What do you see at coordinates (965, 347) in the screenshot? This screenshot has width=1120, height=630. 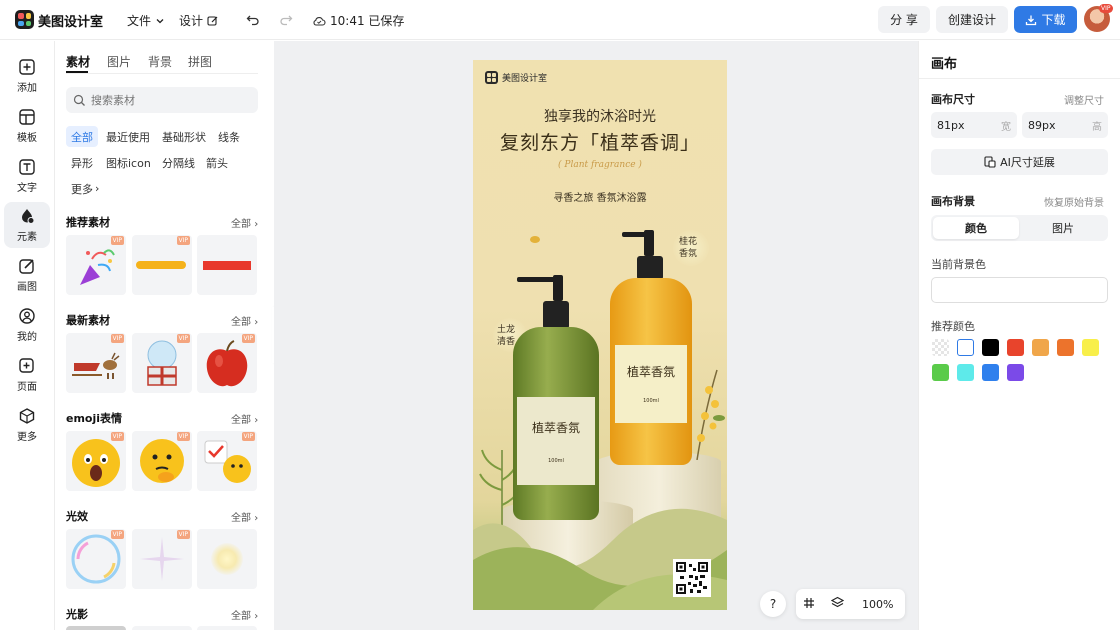 I see `swatch-white` at bounding box center [965, 347].